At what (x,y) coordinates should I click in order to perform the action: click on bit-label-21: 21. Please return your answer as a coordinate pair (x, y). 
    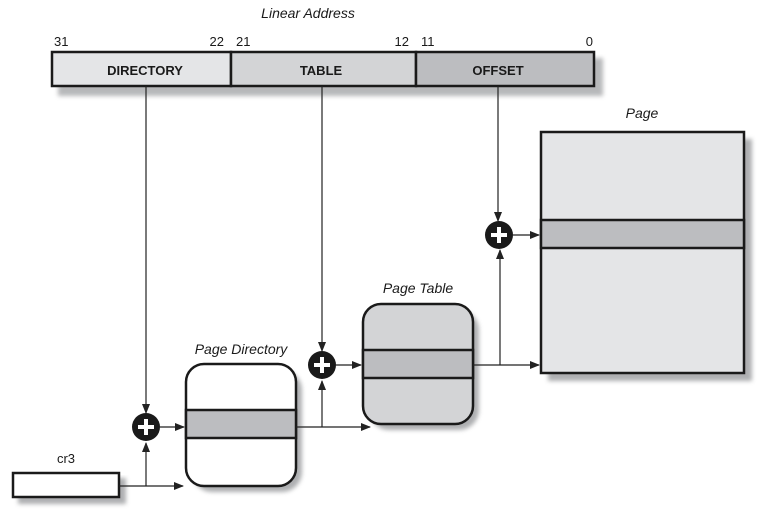
    Looking at the image, I should click on (243, 41).